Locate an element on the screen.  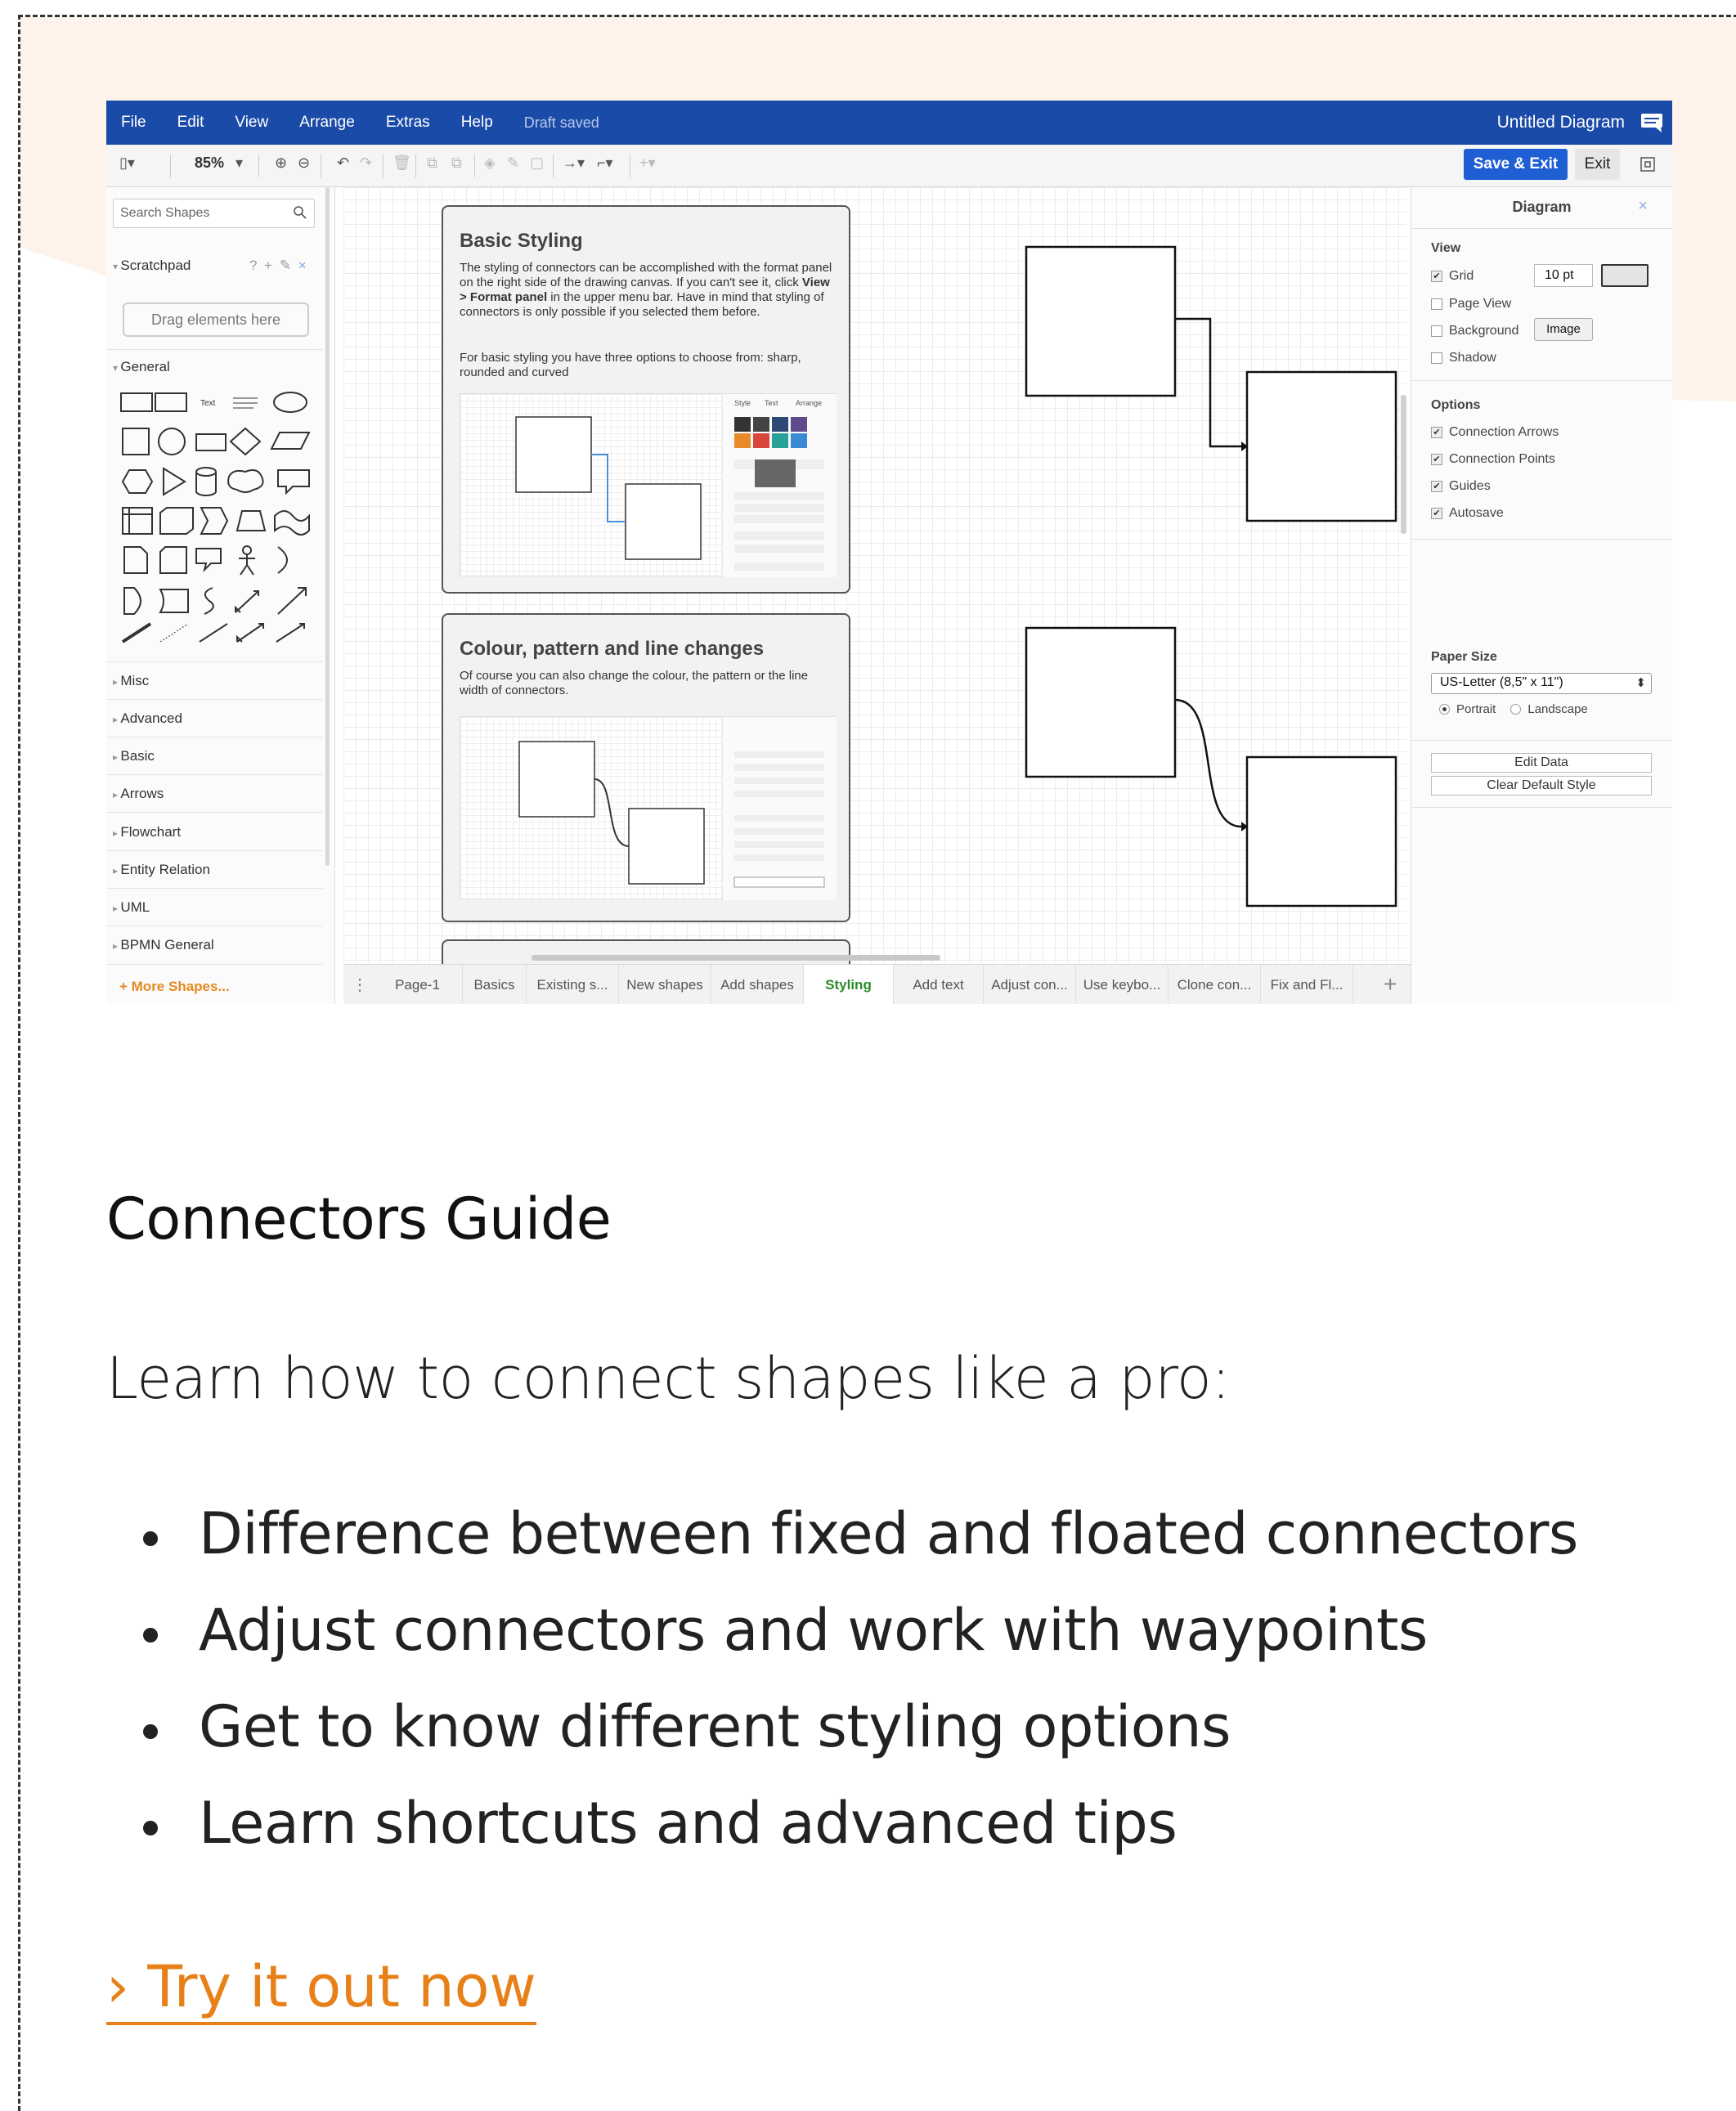
section-advanced: Advanced is located at coordinates (148, 718).